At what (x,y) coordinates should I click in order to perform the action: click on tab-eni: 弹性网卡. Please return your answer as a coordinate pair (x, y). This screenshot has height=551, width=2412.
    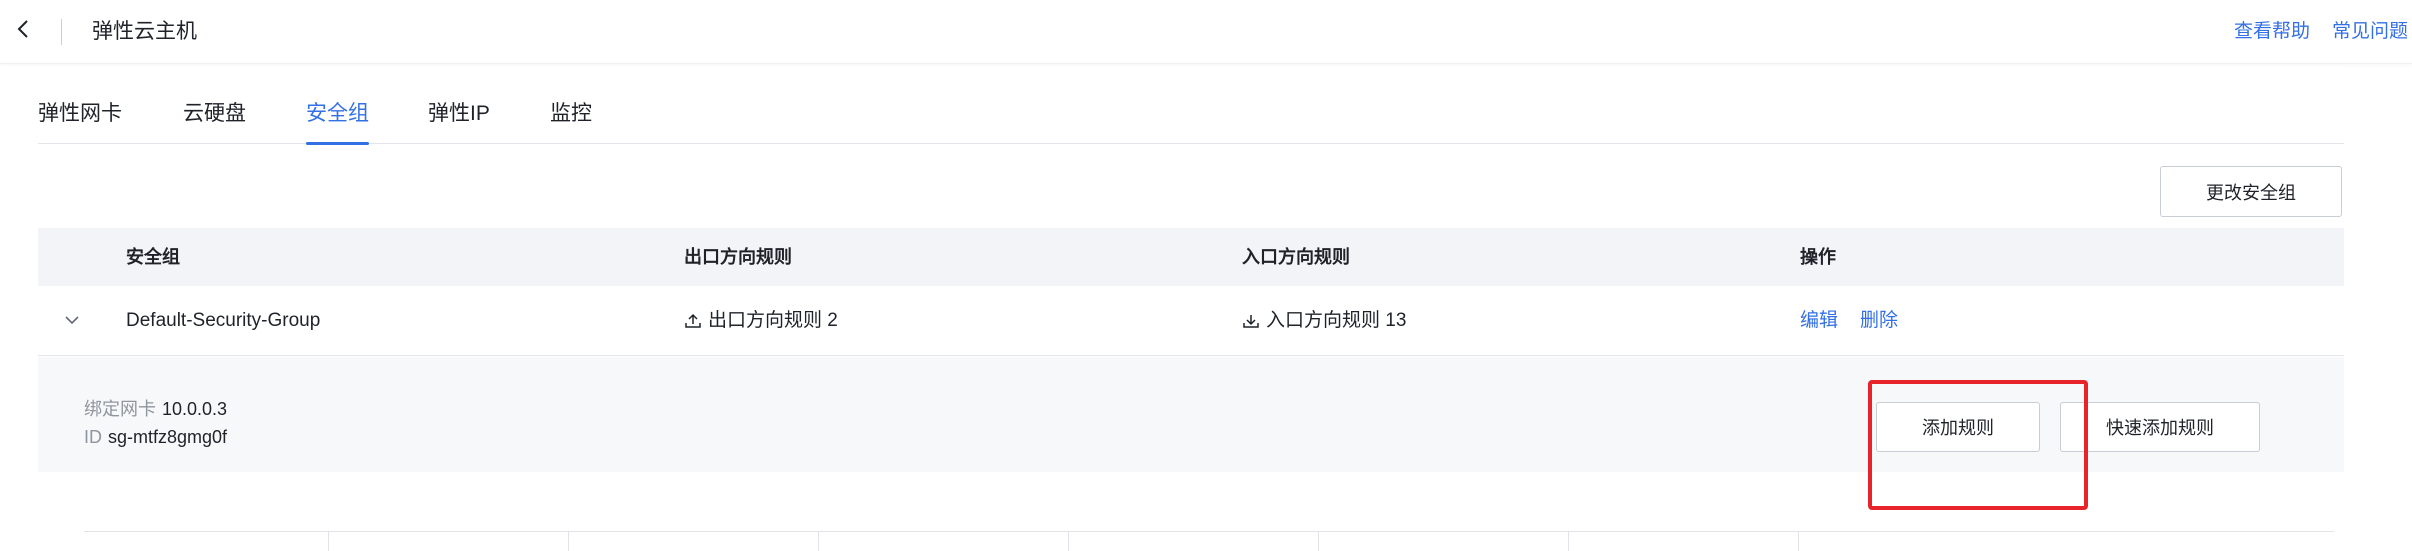
    Looking at the image, I should click on (80, 120).